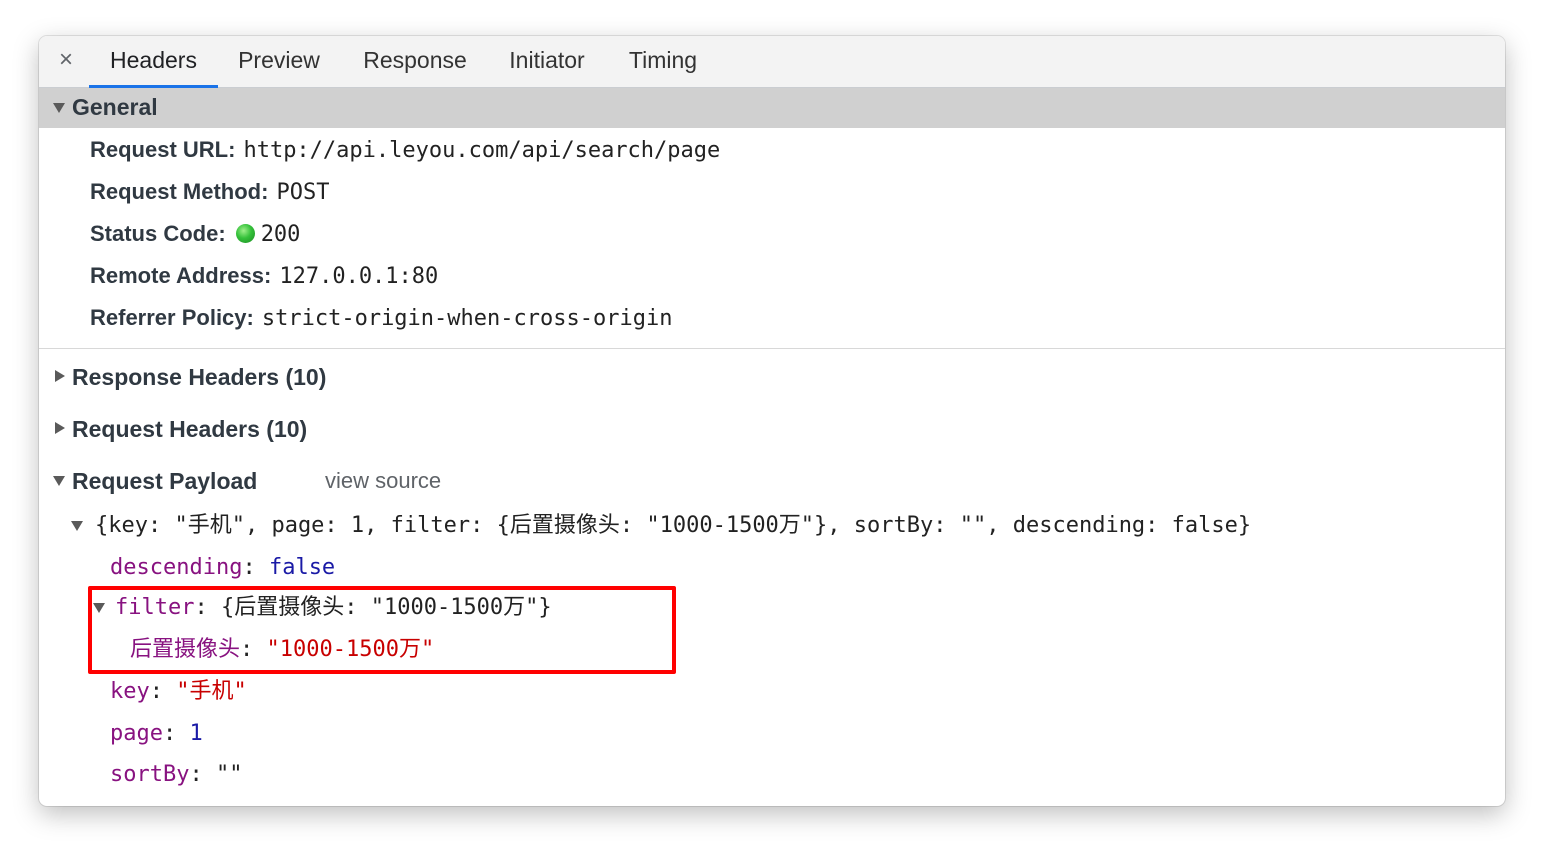  I want to click on payload-page-row: page: 1, so click(156, 733).